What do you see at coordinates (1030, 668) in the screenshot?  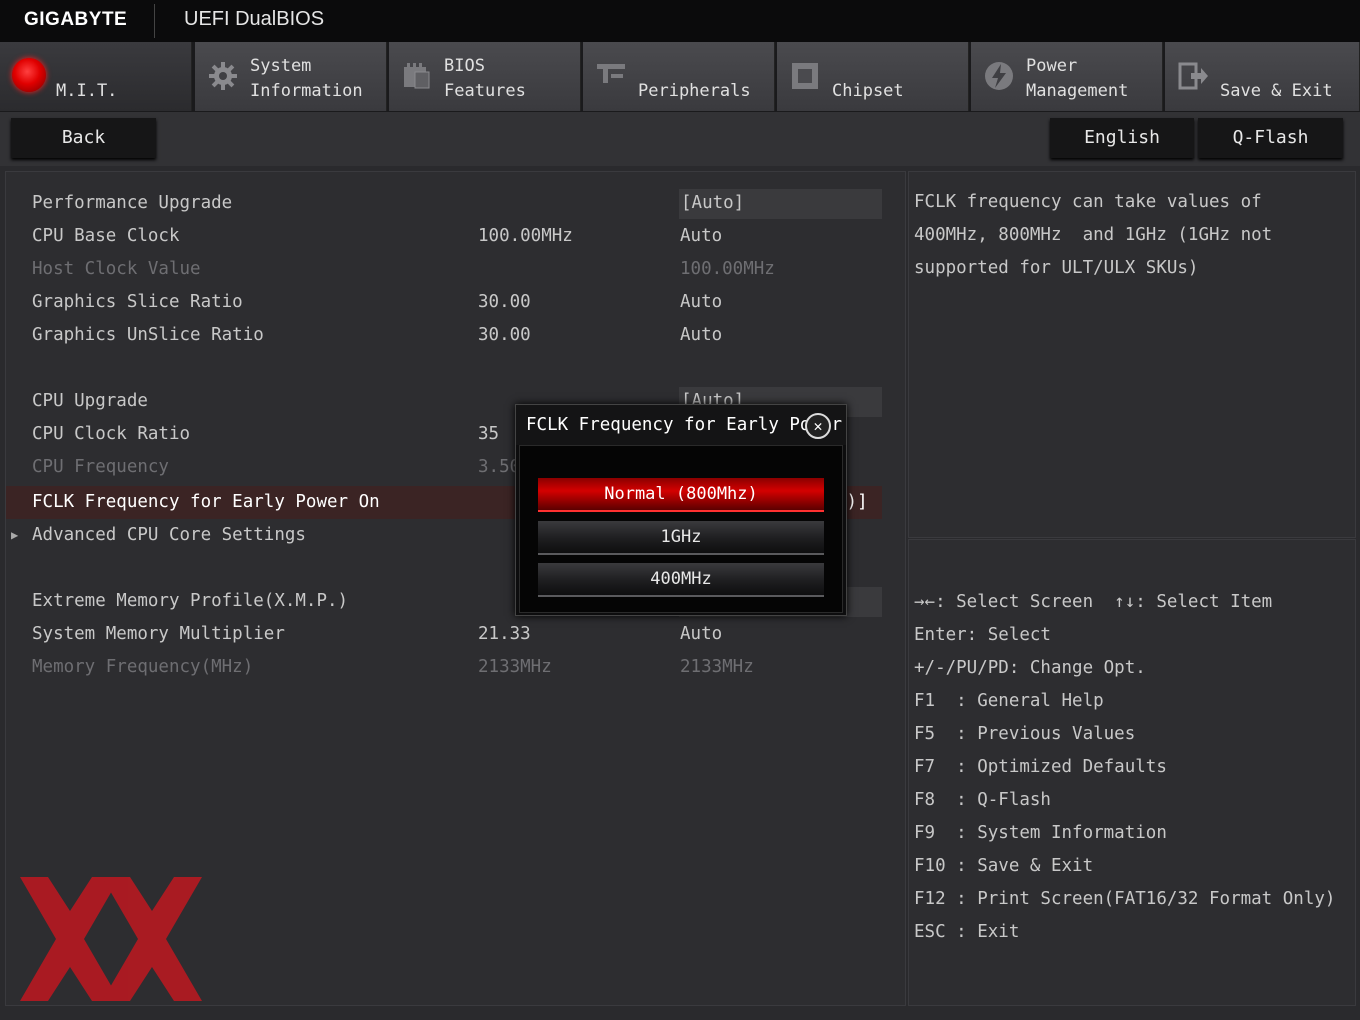 I see `key-legend-item: +/-/PU/PD: Change Opt.` at bounding box center [1030, 668].